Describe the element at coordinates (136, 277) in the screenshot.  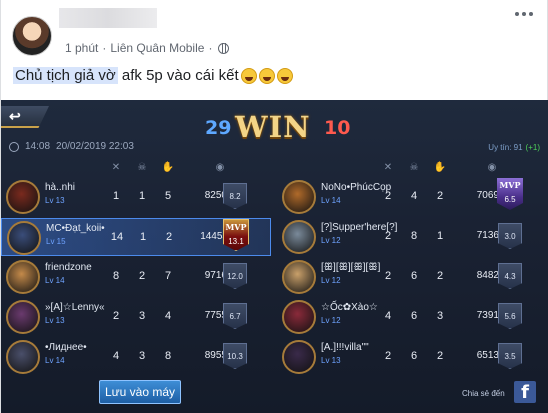
I see `player-row: friendzone Lv 14 8 2 7 9716 12.0` at that location.